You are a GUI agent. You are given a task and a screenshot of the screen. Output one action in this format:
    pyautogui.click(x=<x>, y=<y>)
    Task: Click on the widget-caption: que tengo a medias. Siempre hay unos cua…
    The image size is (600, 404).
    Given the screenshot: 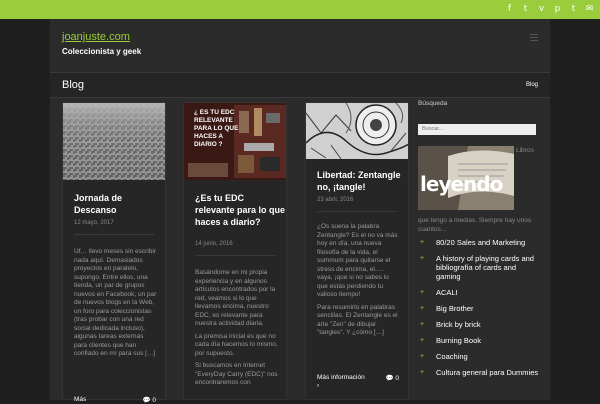 What is the action you would take?
    pyautogui.click(x=475, y=225)
    